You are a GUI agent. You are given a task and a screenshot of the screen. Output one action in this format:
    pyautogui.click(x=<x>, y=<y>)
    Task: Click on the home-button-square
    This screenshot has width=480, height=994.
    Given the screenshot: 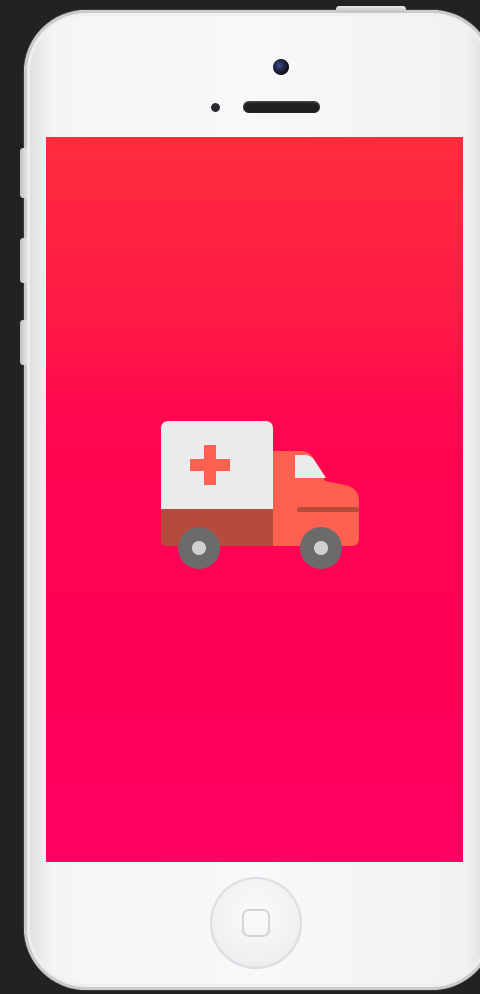 What is the action you would take?
    pyautogui.click(x=256, y=923)
    